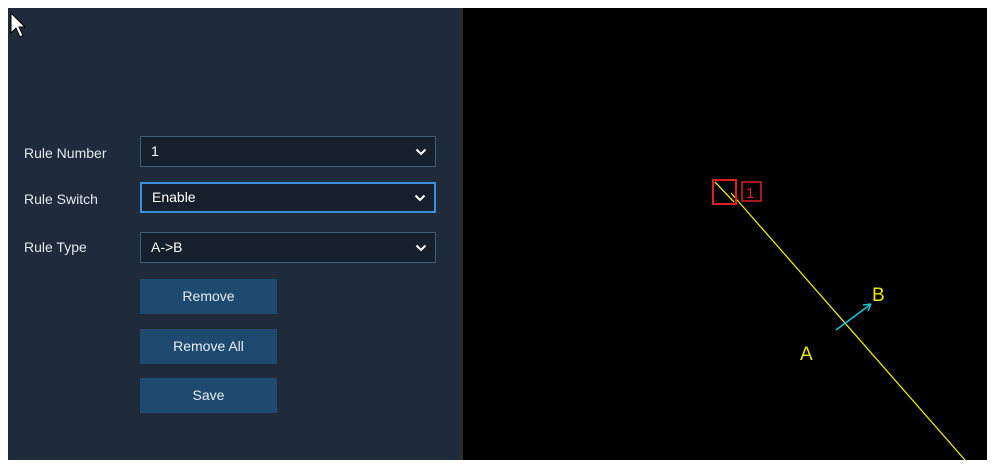  Describe the element at coordinates (174, 197) in the screenshot. I see `rule-switch-value: Enable` at that location.